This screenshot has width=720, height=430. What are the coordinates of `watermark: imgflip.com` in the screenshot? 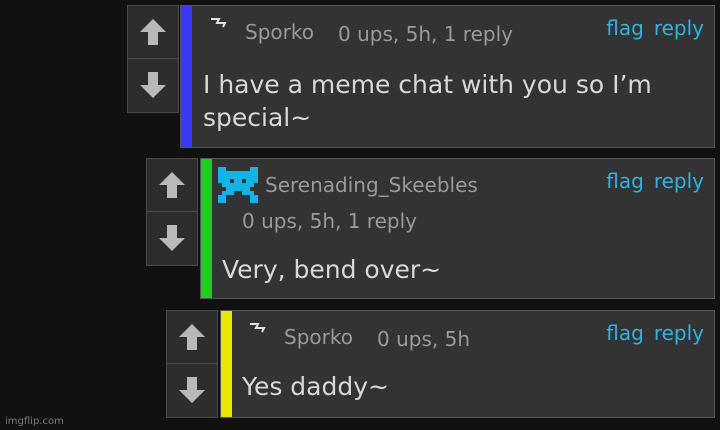 It's located at (34, 421).